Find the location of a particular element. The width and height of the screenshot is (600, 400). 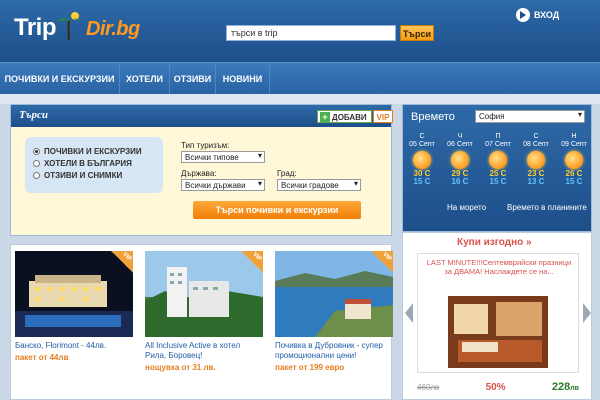

option-reviews: ОТЗИВИ И СНИМКИ is located at coordinates (94, 175).